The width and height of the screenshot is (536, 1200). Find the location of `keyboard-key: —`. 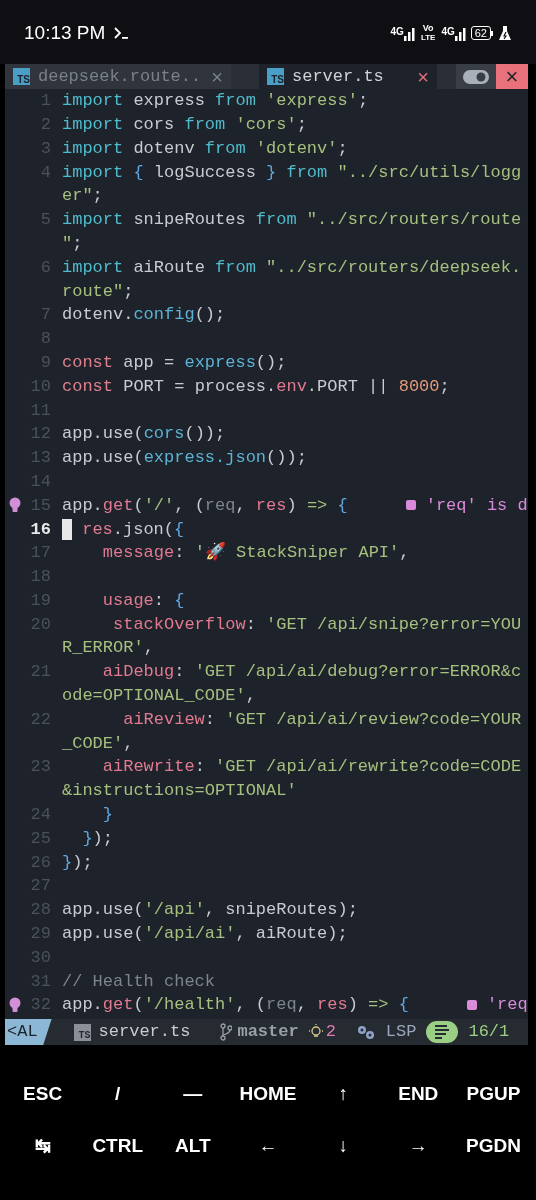

keyboard-key: — is located at coordinates (193, 1093).